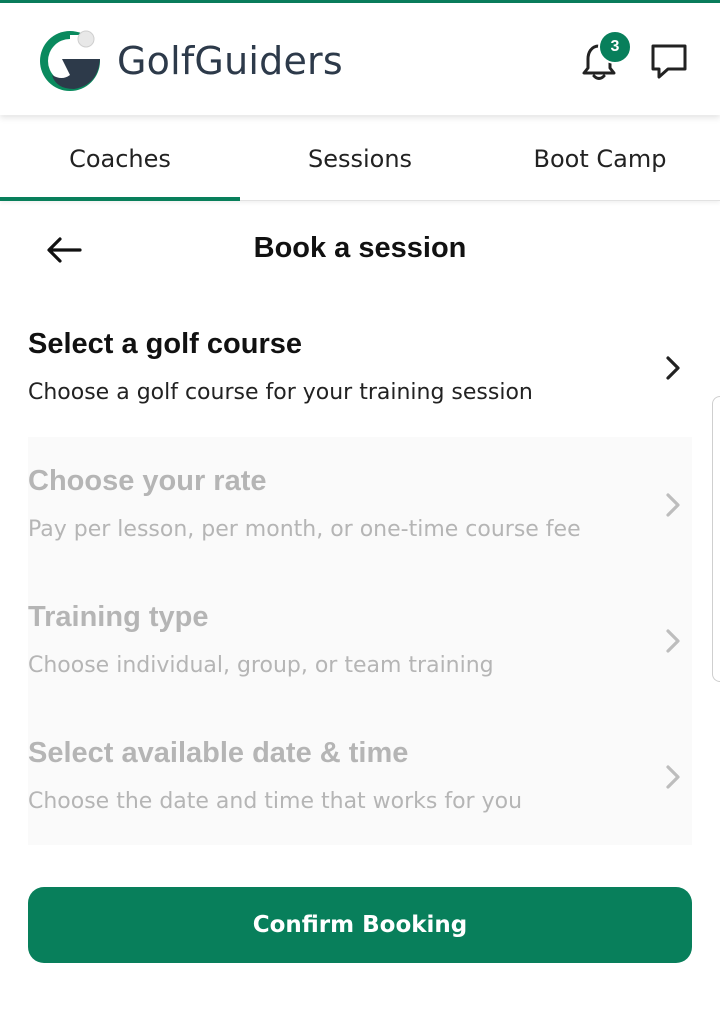 Image resolution: width=720 pixels, height=1021 pixels. What do you see at coordinates (600, 159) in the screenshot?
I see `tab-boot-camp: Boot Camp` at bounding box center [600, 159].